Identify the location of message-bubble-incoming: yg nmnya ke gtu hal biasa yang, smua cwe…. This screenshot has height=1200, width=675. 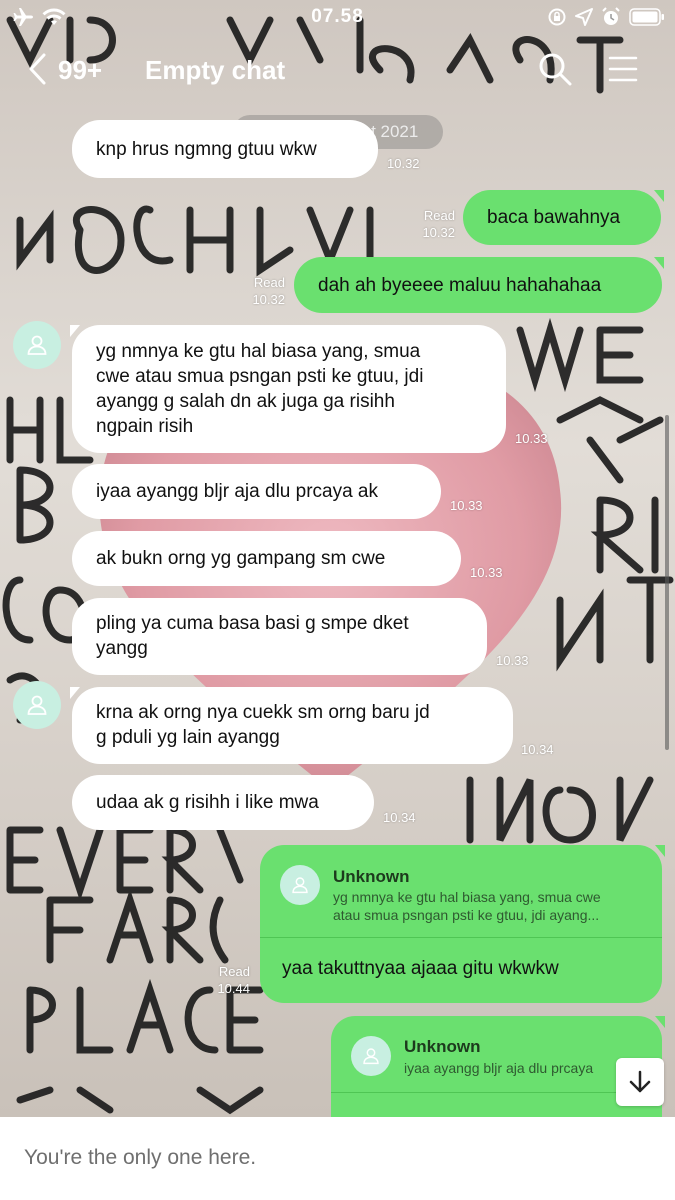
(289, 389).